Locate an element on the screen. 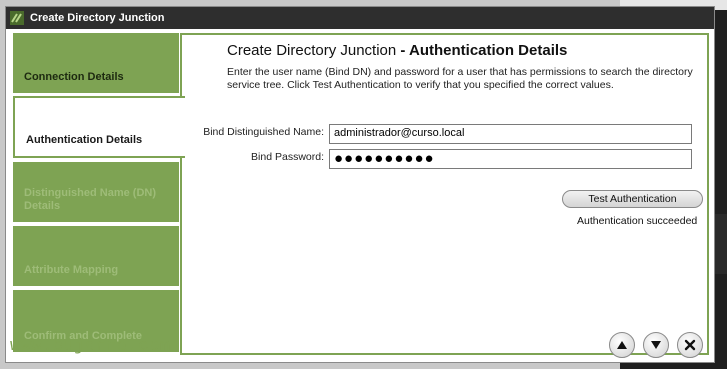 This screenshot has width=727, height=369. triangle-down-icon is located at coordinates (656, 345).